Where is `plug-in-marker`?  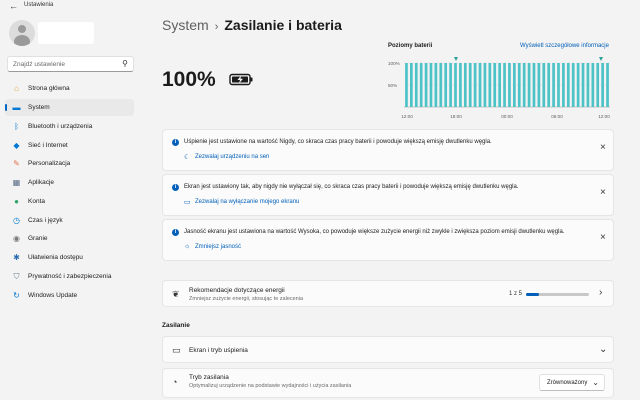 plug-in-marker is located at coordinates (601, 59).